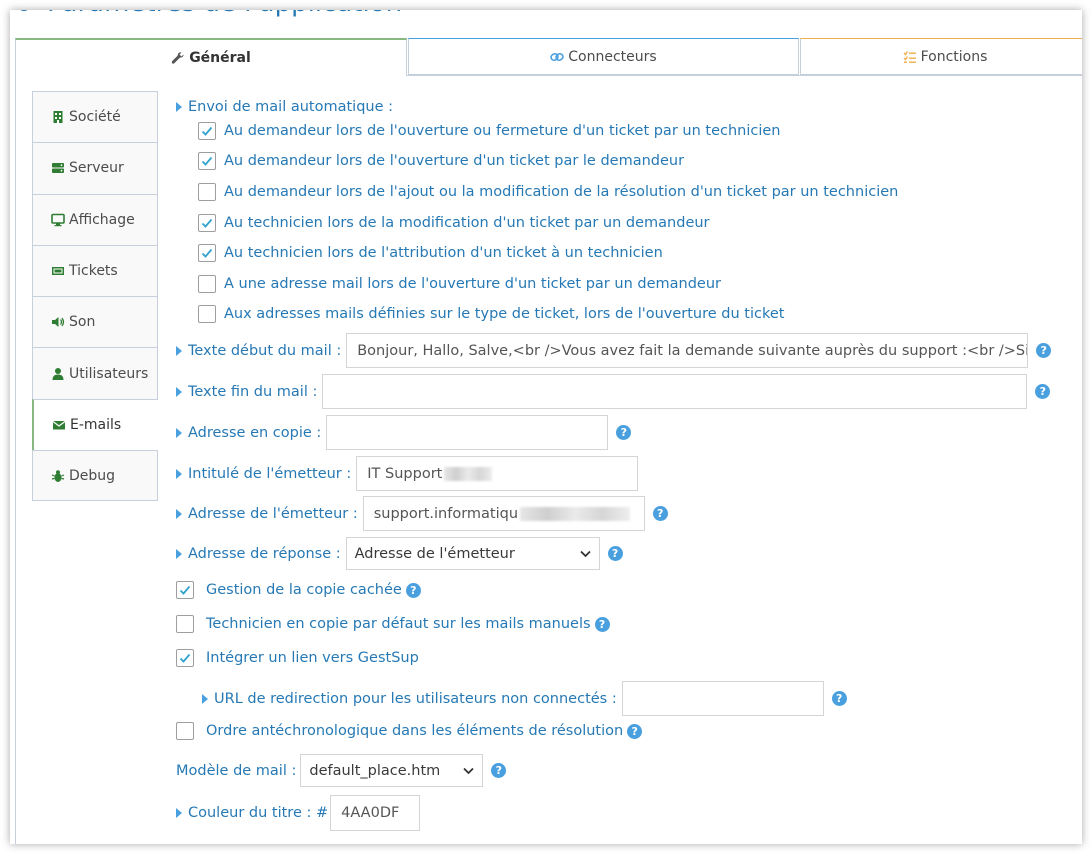 Image resolution: width=1091 pixels, height=853 pixels. What do you see at coordinates (58, 117) in the screenshot?
I see `building-icon` at bounding box center [58, 117].